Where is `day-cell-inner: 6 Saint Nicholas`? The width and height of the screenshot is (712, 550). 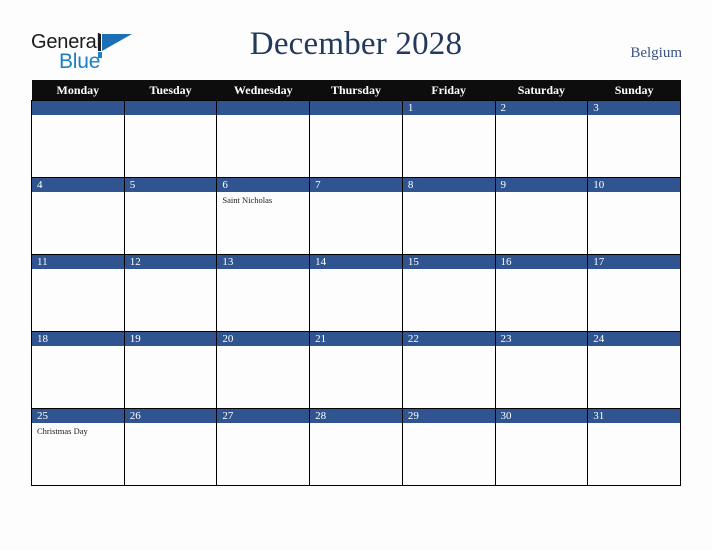
day-cell-inner: 6 Saint Nicholas is located at coordinates (263, 216).